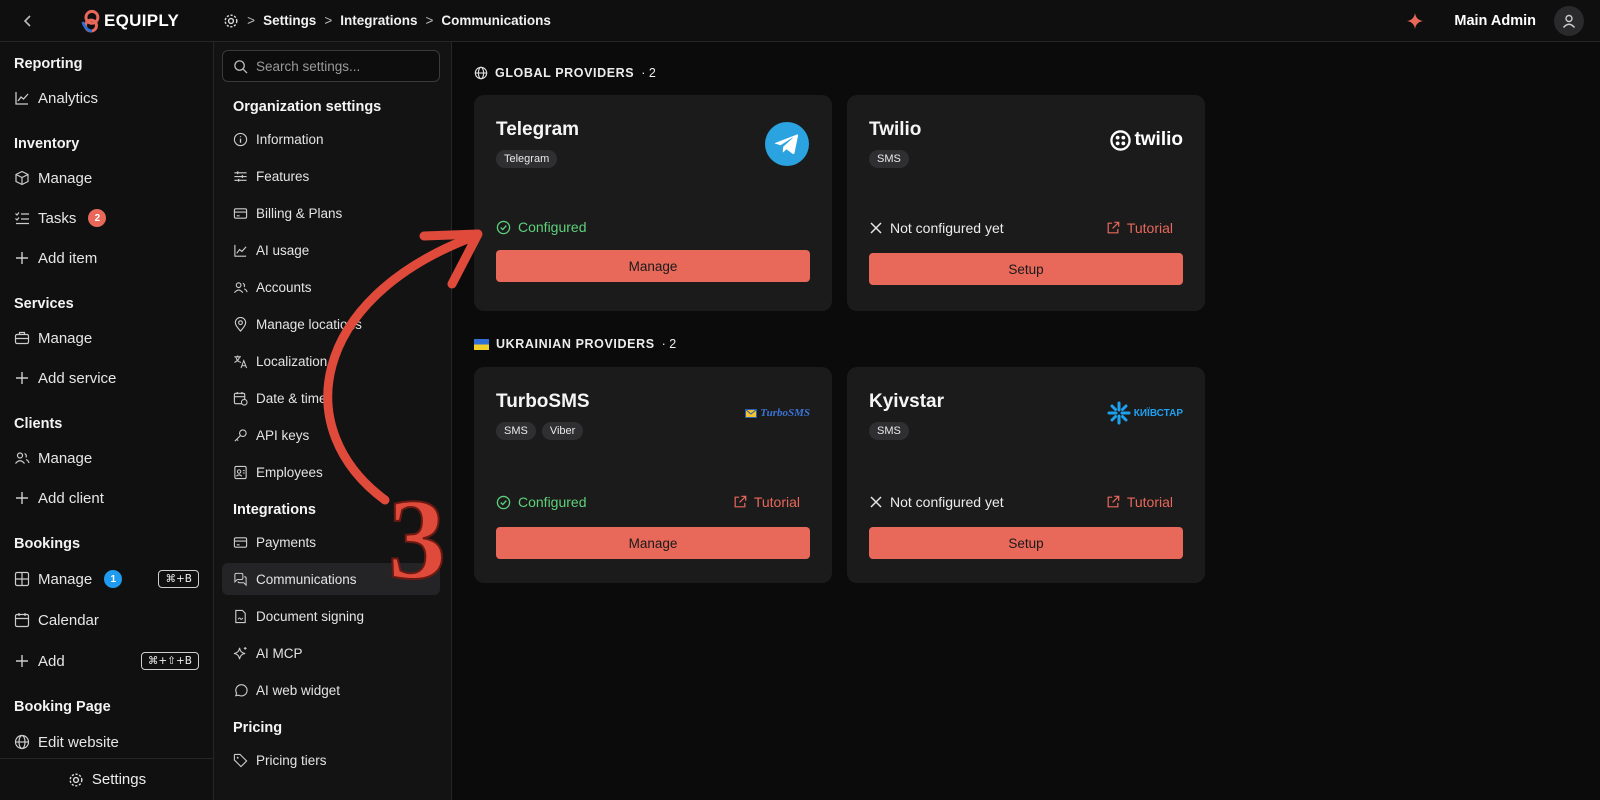 This screenshot has width=1600, height=800. Describe the element at coordinates (106, 779) in the screenshot. I see `settings-button: Settings` at that location.